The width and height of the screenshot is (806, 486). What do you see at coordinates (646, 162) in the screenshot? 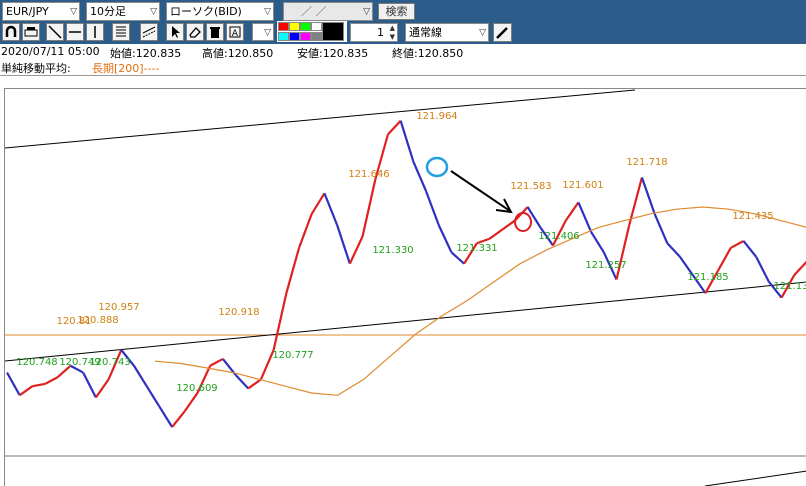
I see `price-label: 121.718` at bounding box center [646, 162].